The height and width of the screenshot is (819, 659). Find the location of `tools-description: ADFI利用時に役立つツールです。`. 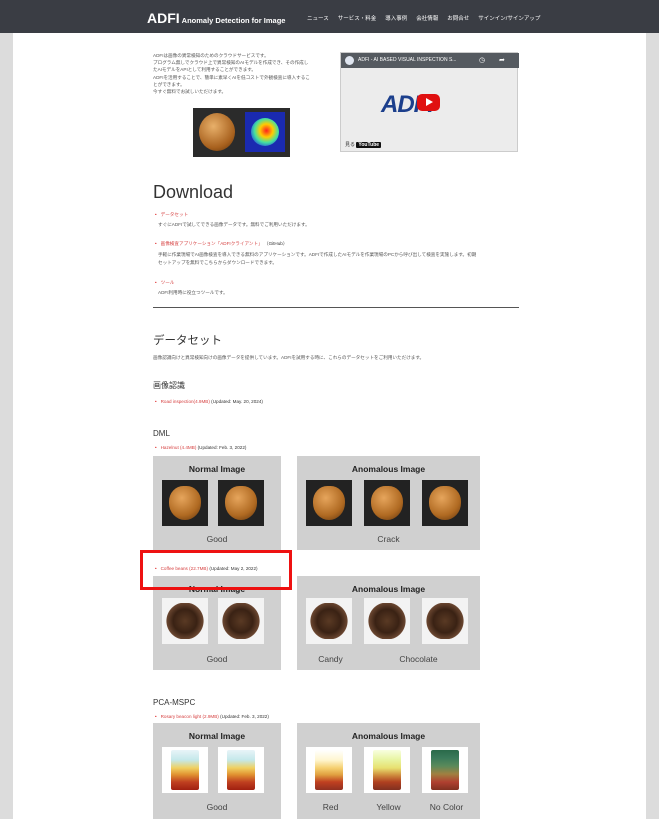

tools-description: ADFI利用時に役立つツールです。 is located at coordinates (193, 292).